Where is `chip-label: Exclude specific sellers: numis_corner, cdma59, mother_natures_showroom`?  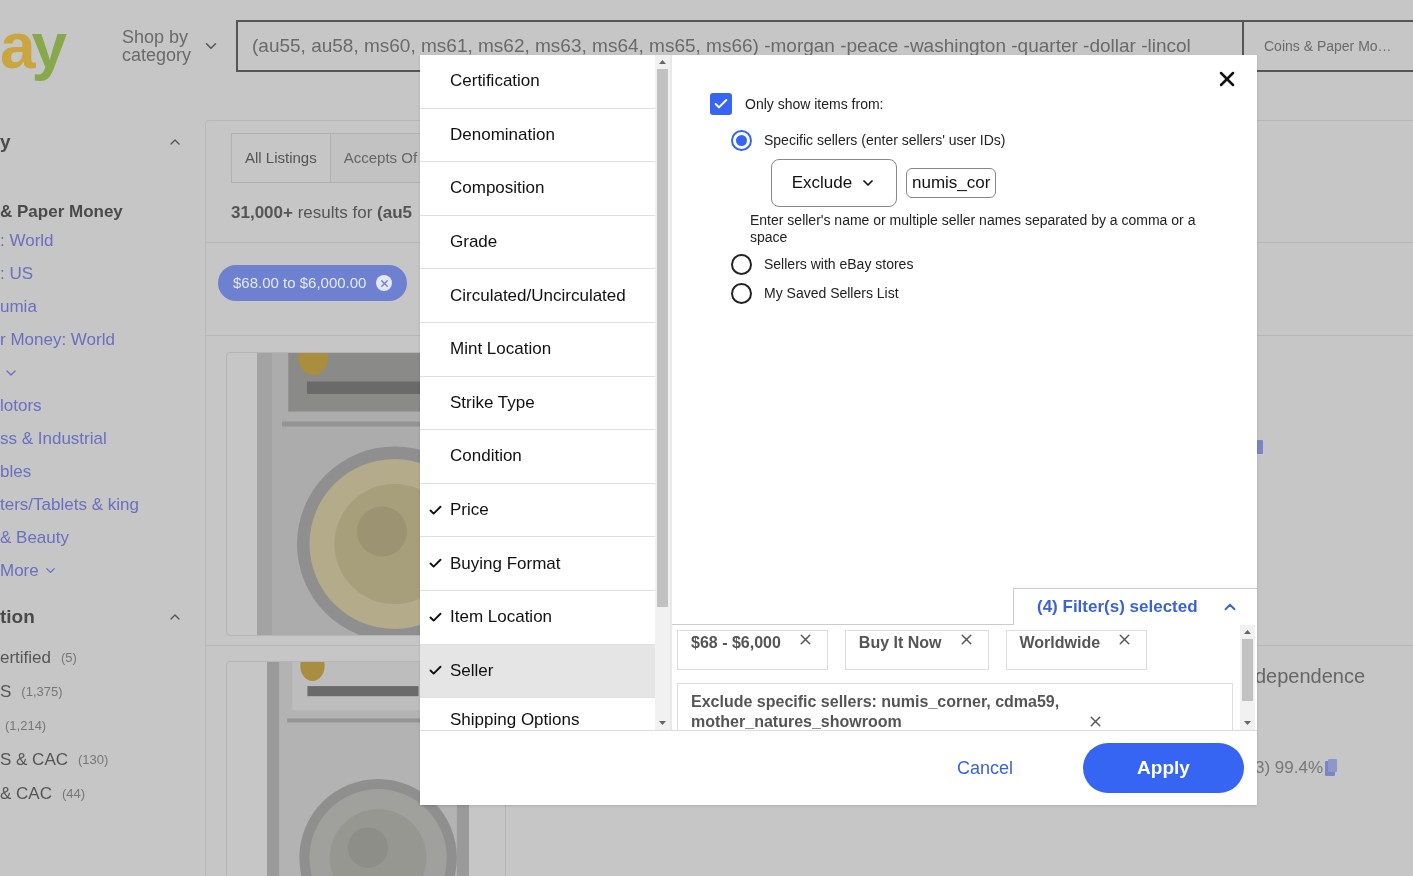 chip-label: Exclude specific sellers: numis_corner, cdma59, mother_natures_showroom is located at coordinates (876, 711).